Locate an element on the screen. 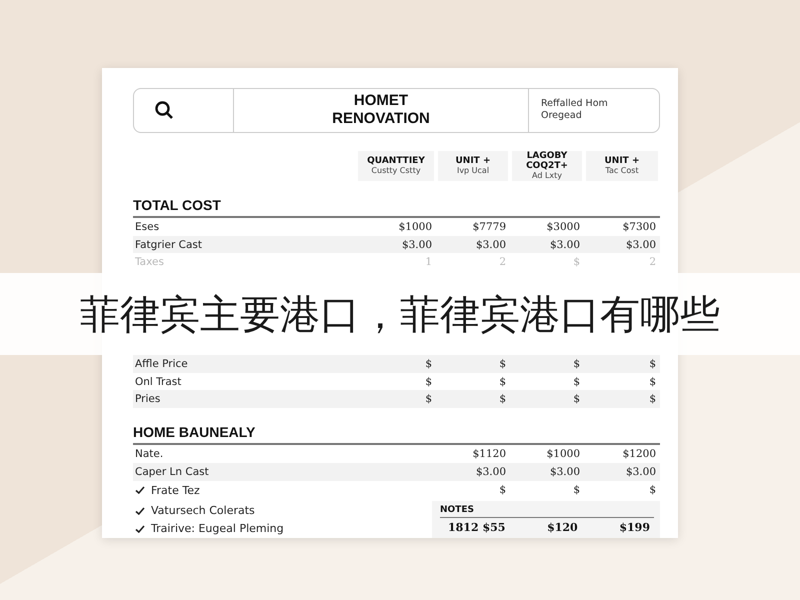  column-title: QUANTTIEY is located at coordinates (396, 161).